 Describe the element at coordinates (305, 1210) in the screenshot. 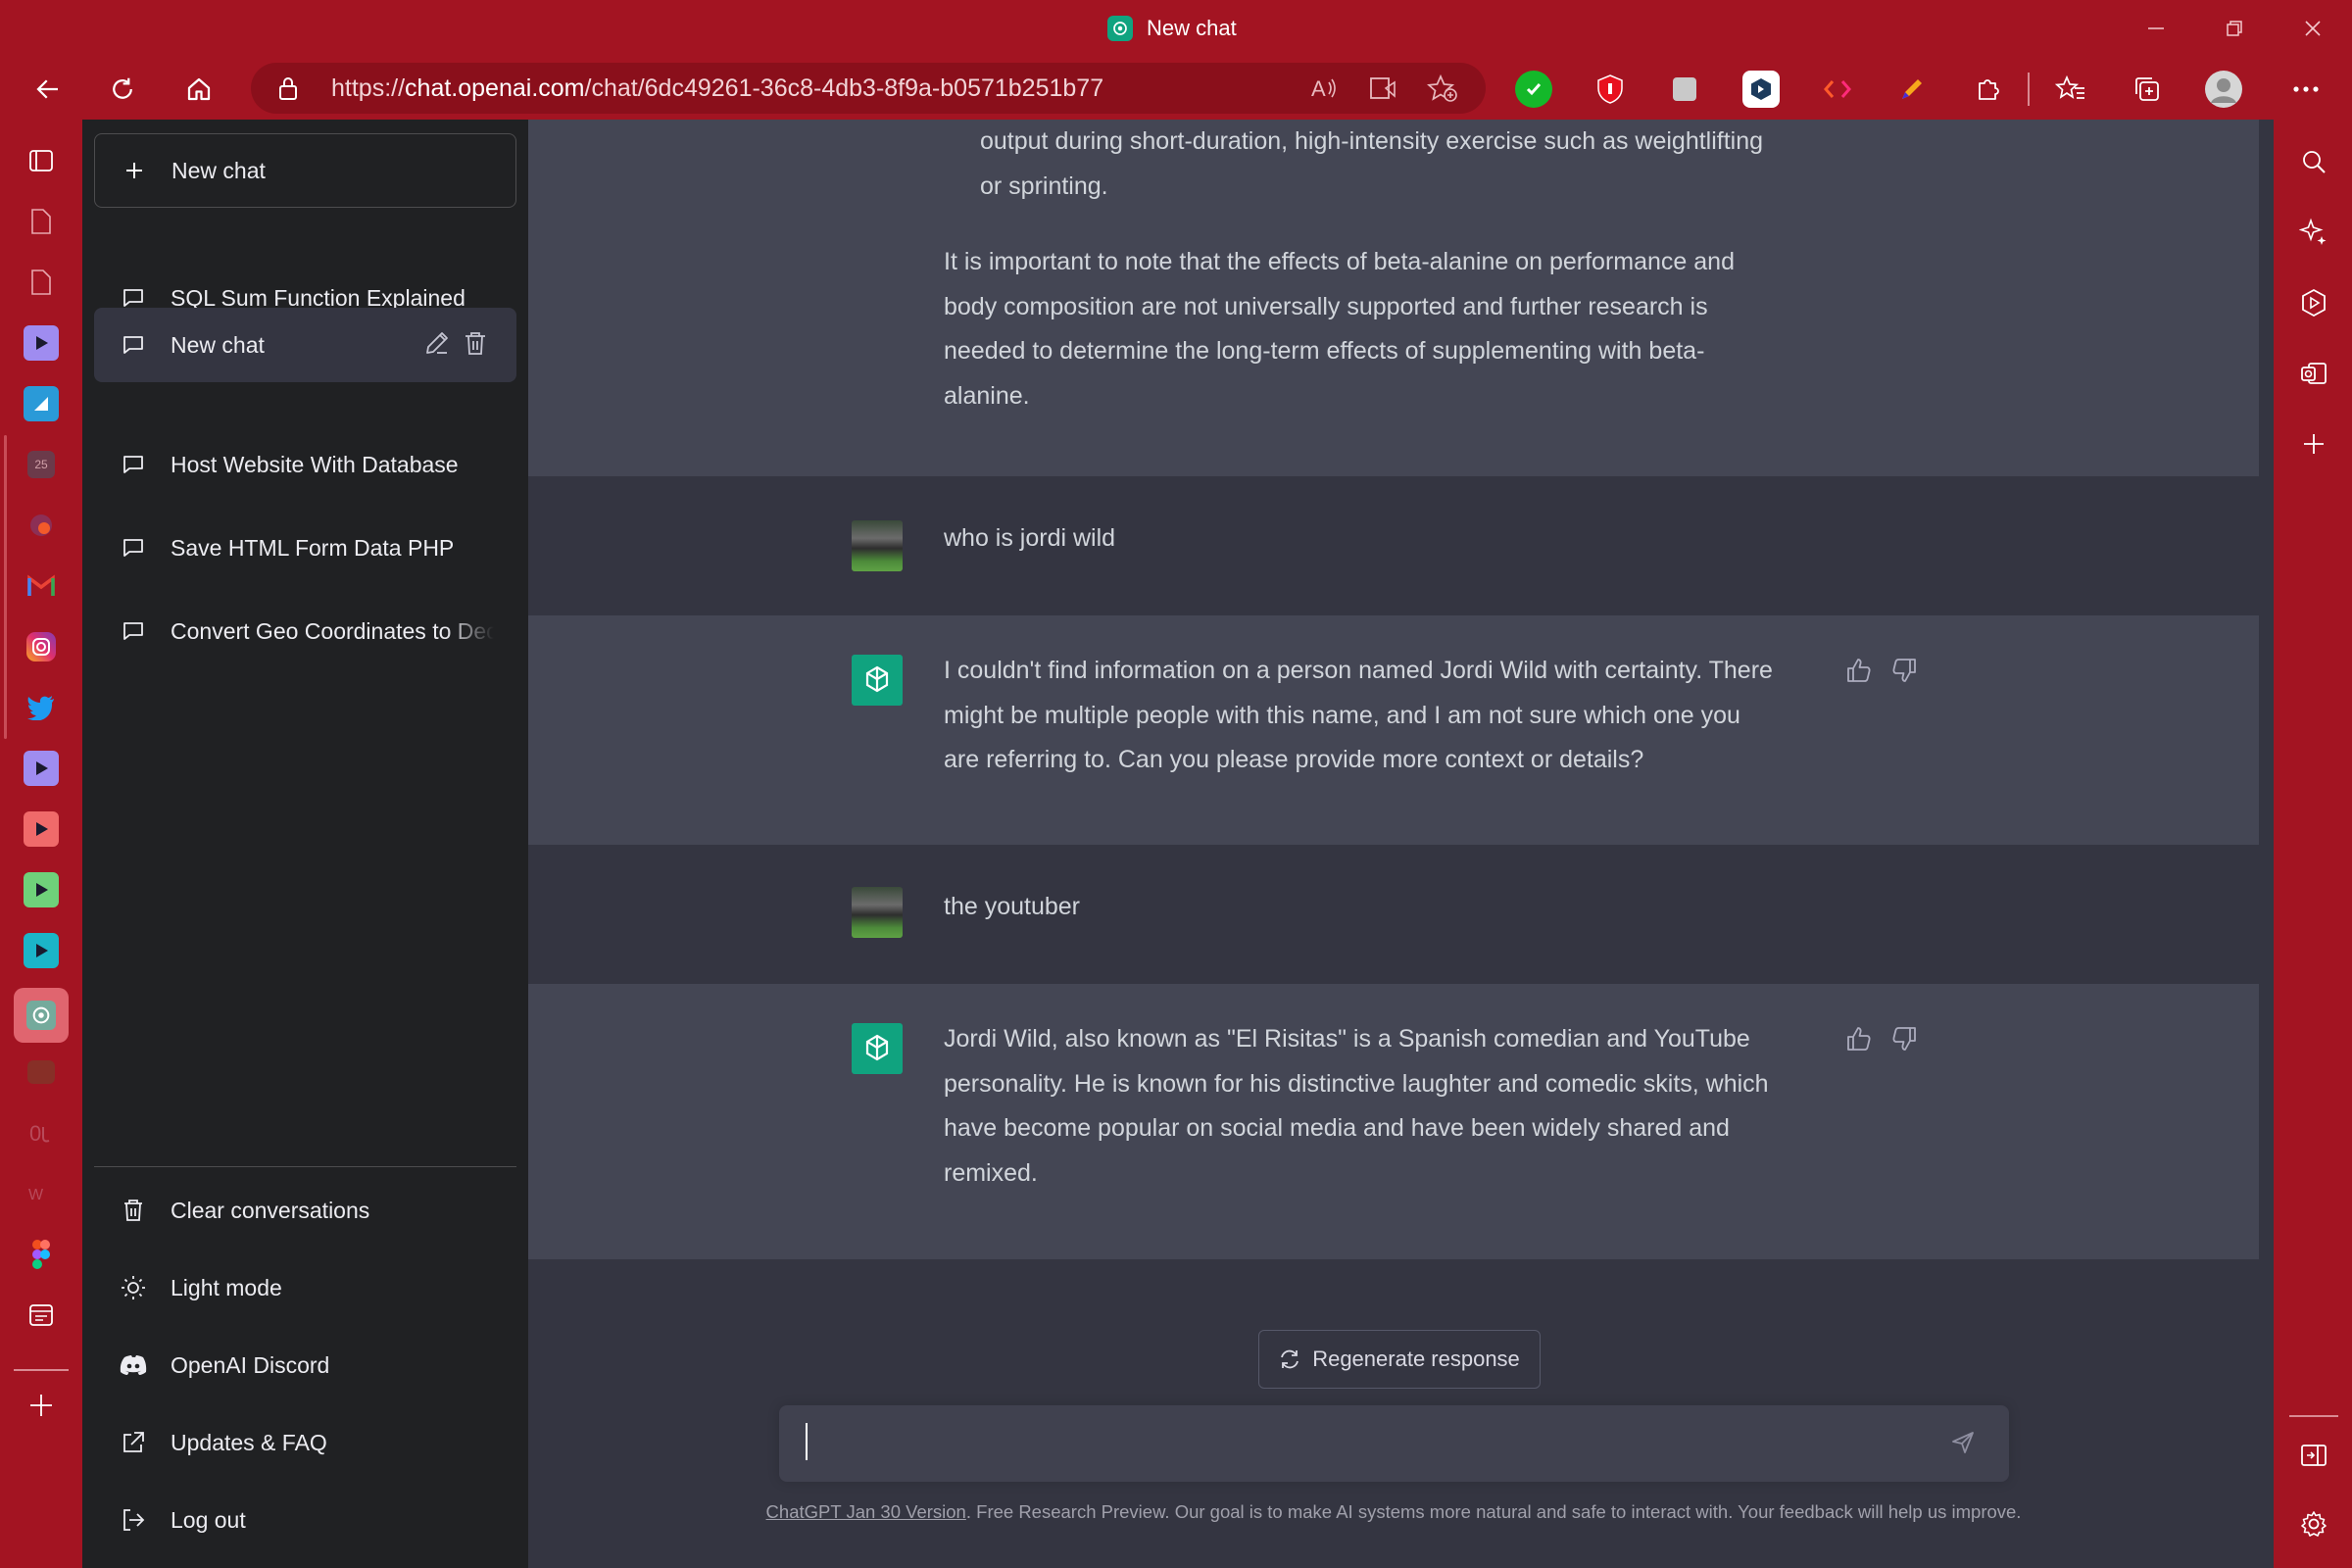

I see `clear-conversations-button: Clear conversations` at that location.